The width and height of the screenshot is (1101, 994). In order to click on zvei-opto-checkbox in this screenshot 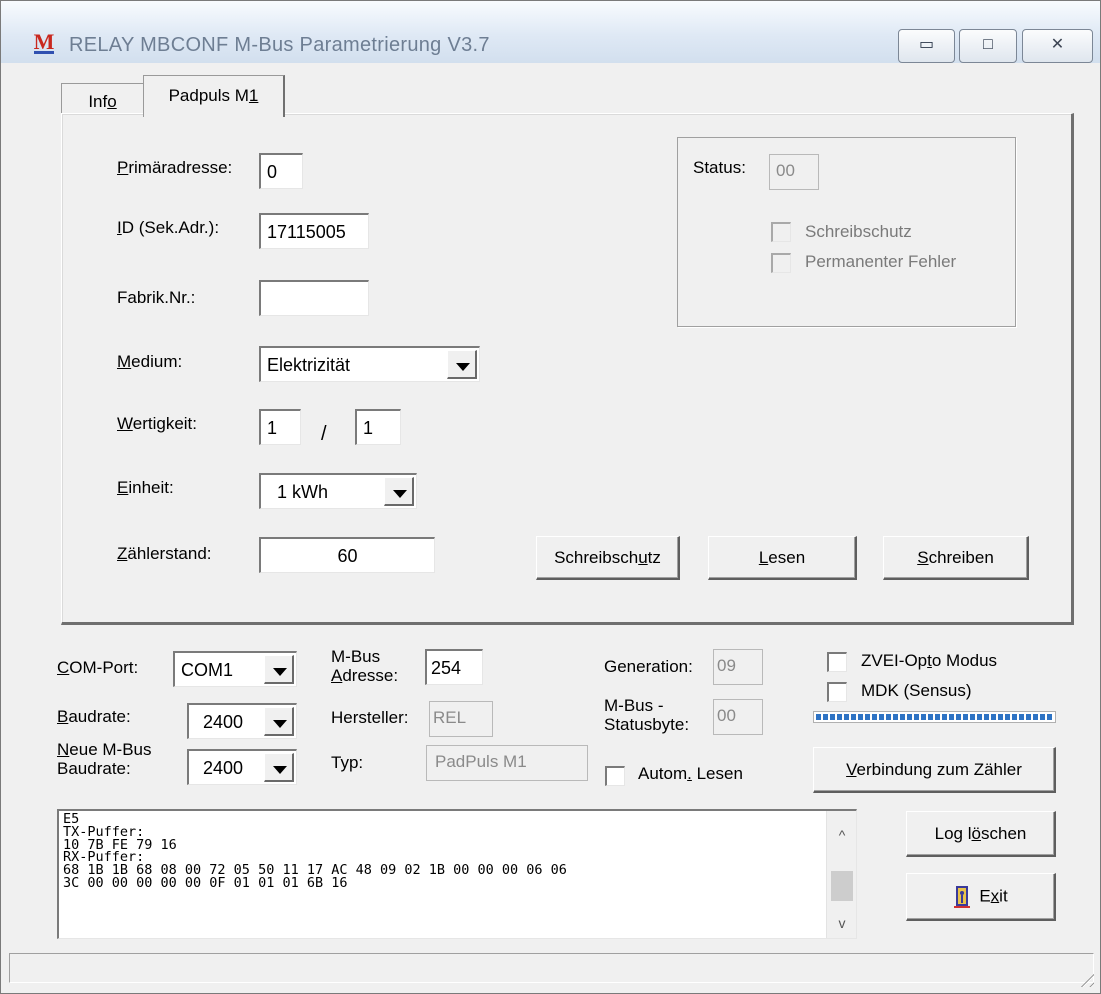, I will do `click(837, 662)`.